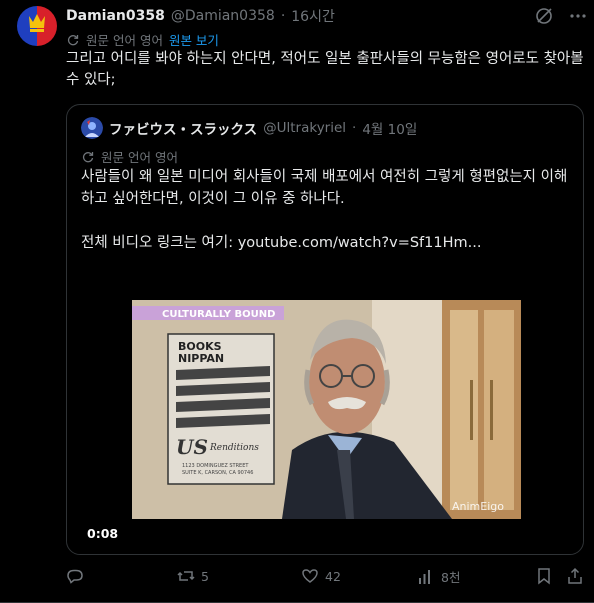 This screenshot has width=594, height=603. Describe the element at coordinates (194, 39) in the screenshot. I see `show-original-link: 원본 보기` at that location.